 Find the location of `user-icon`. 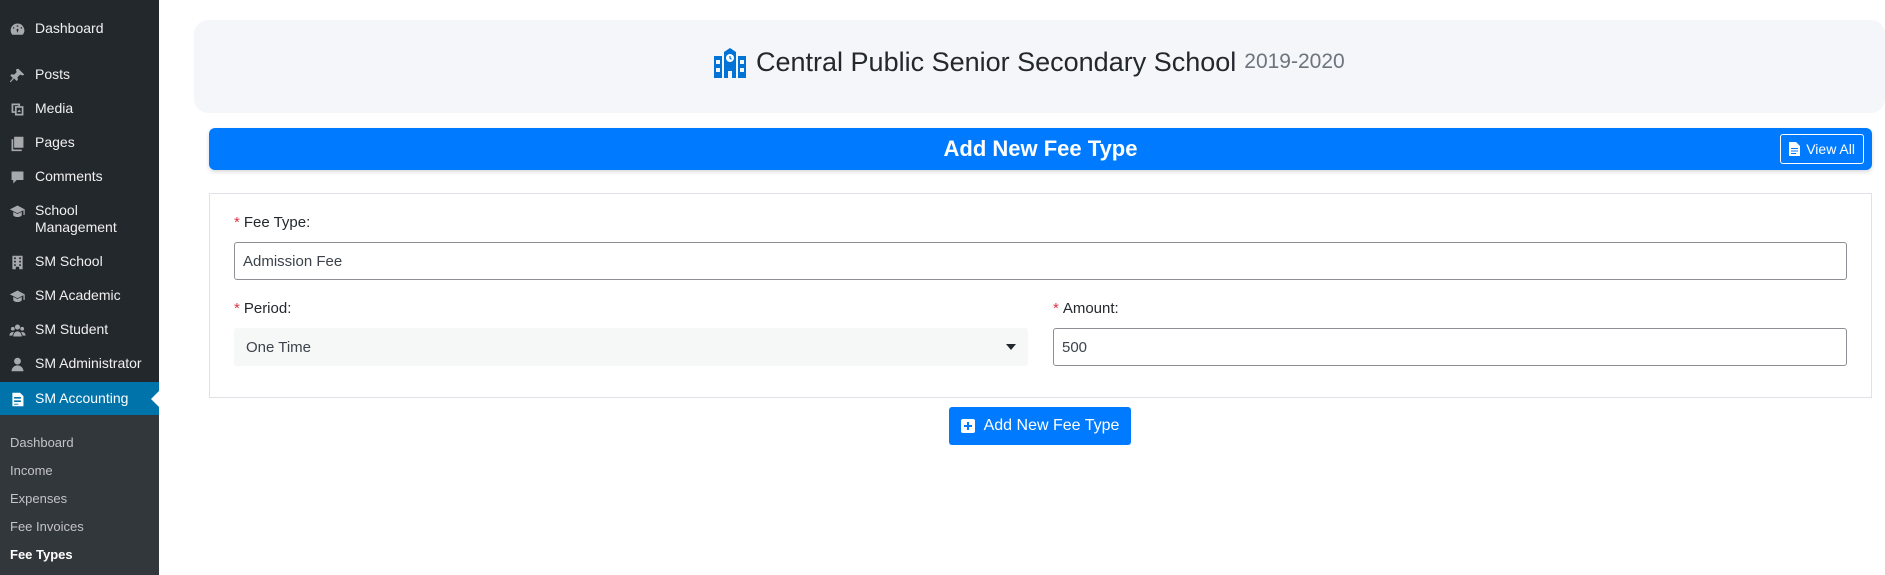

user-icon is located at coordinates (17, 364).